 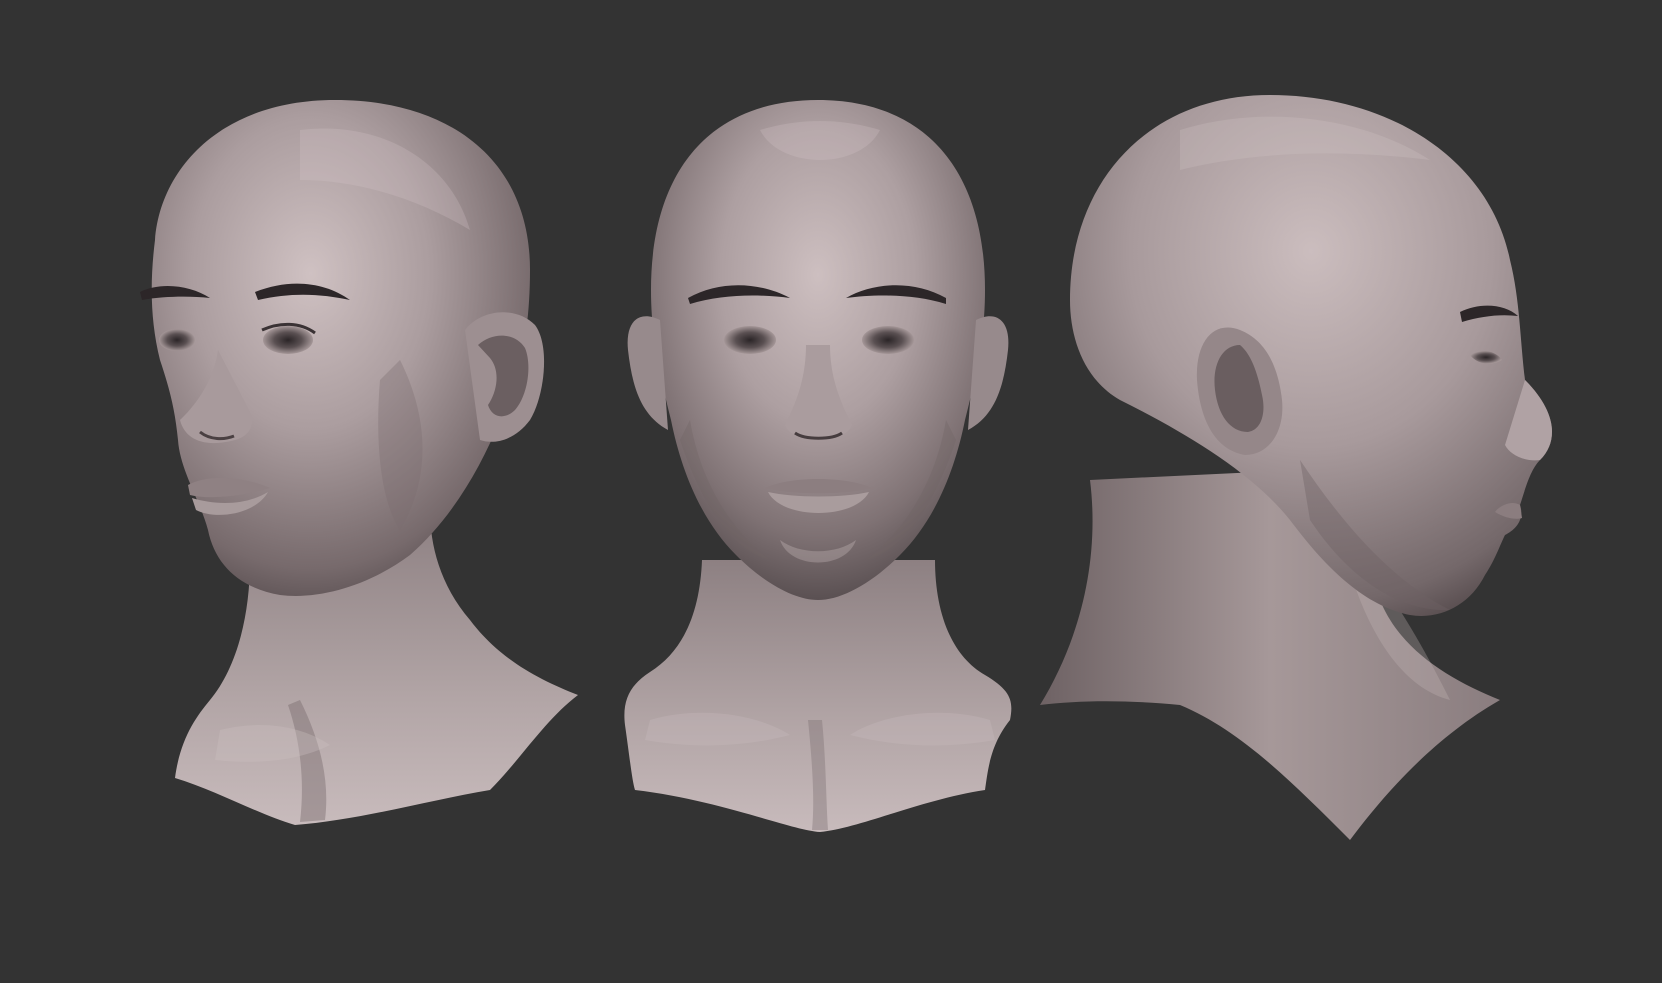 I want to click on eye-right-front, so click(x=888, y=340).